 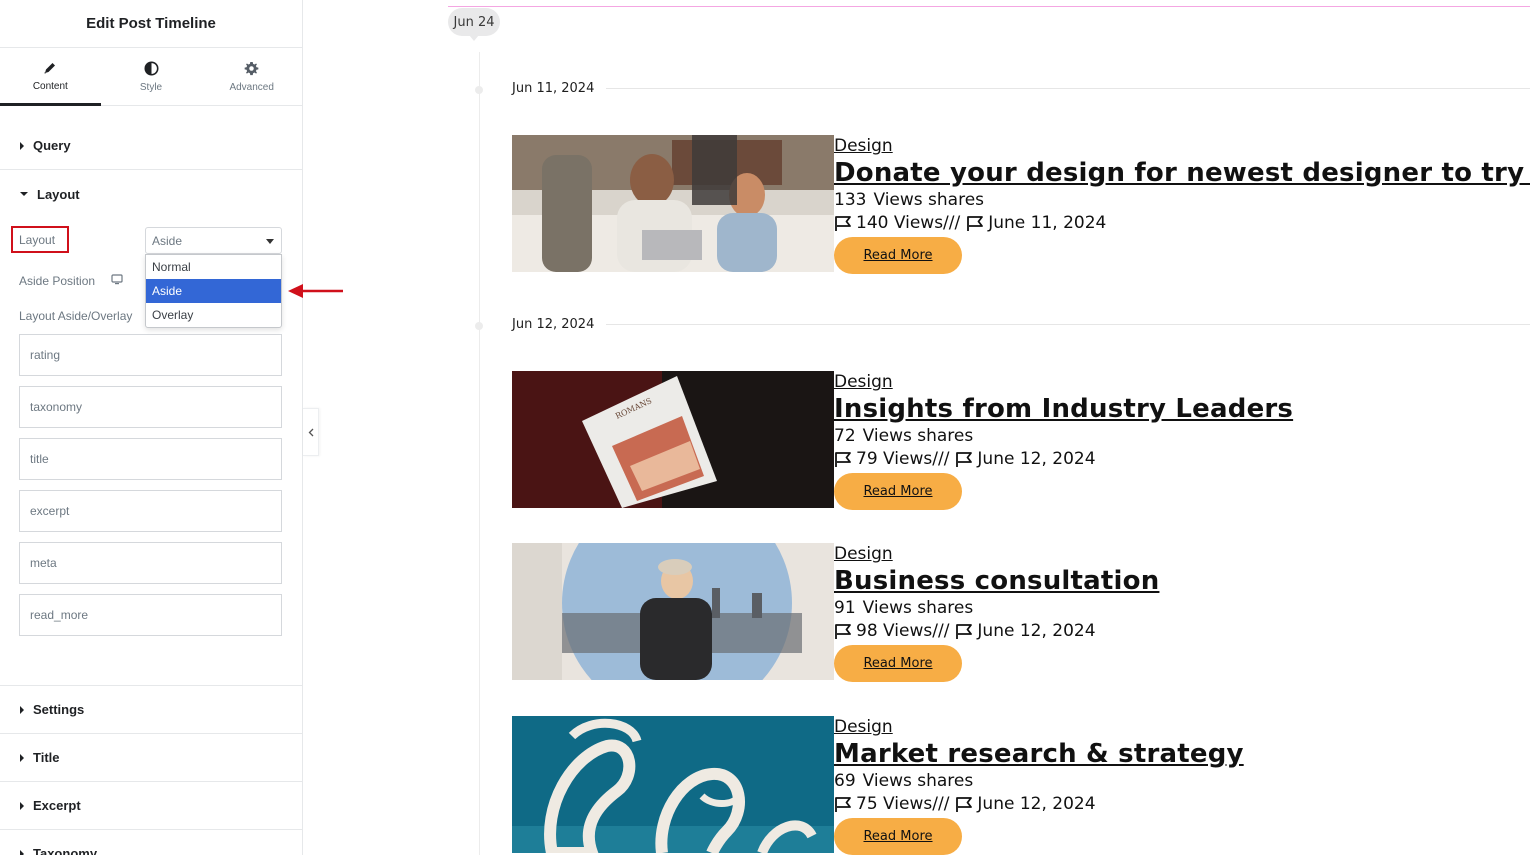 I want to click on layout-option-overlay: Overlay, so click(x=213, y=315).